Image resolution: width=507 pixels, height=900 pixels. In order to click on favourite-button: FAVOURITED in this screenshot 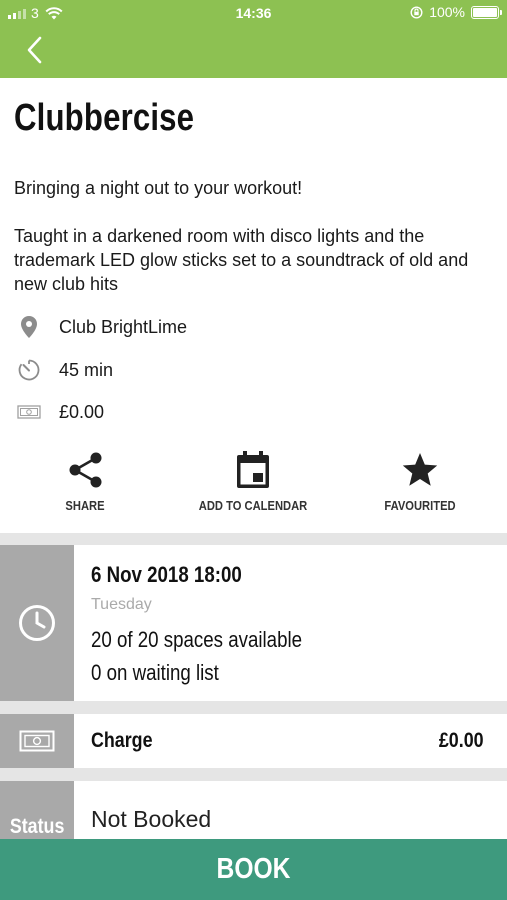, I will do `click(420, 480)`.